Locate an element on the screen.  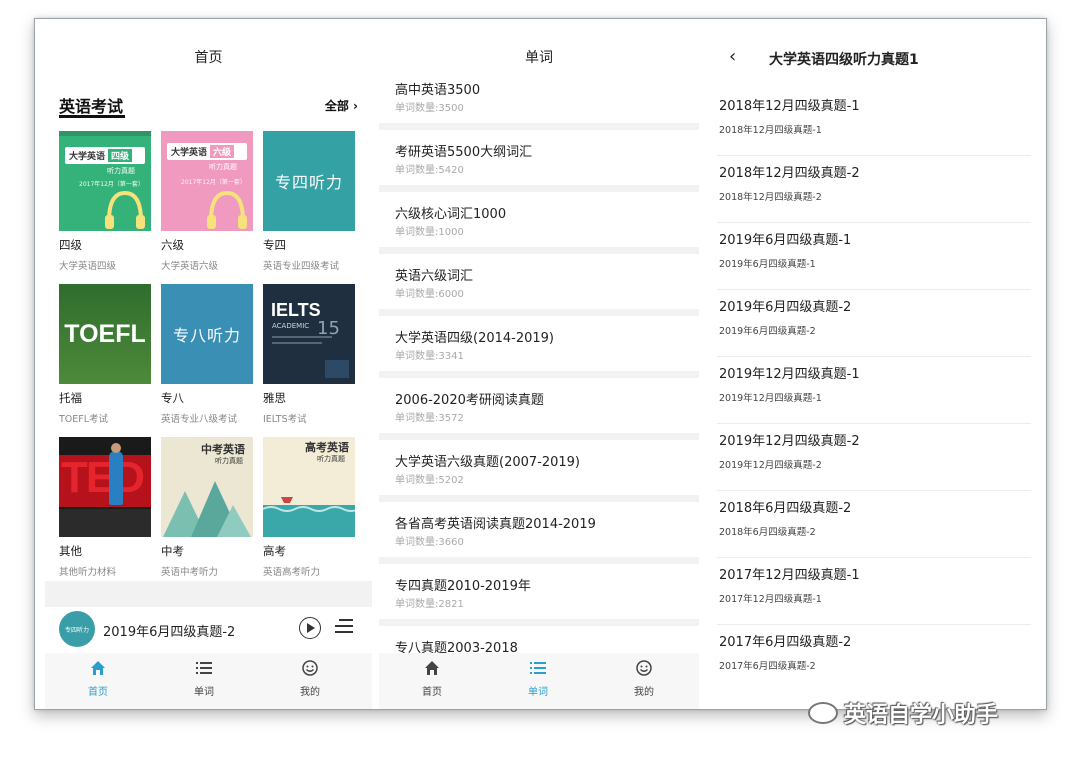
back-icon: ‹ is located at coordinates (732, 56).